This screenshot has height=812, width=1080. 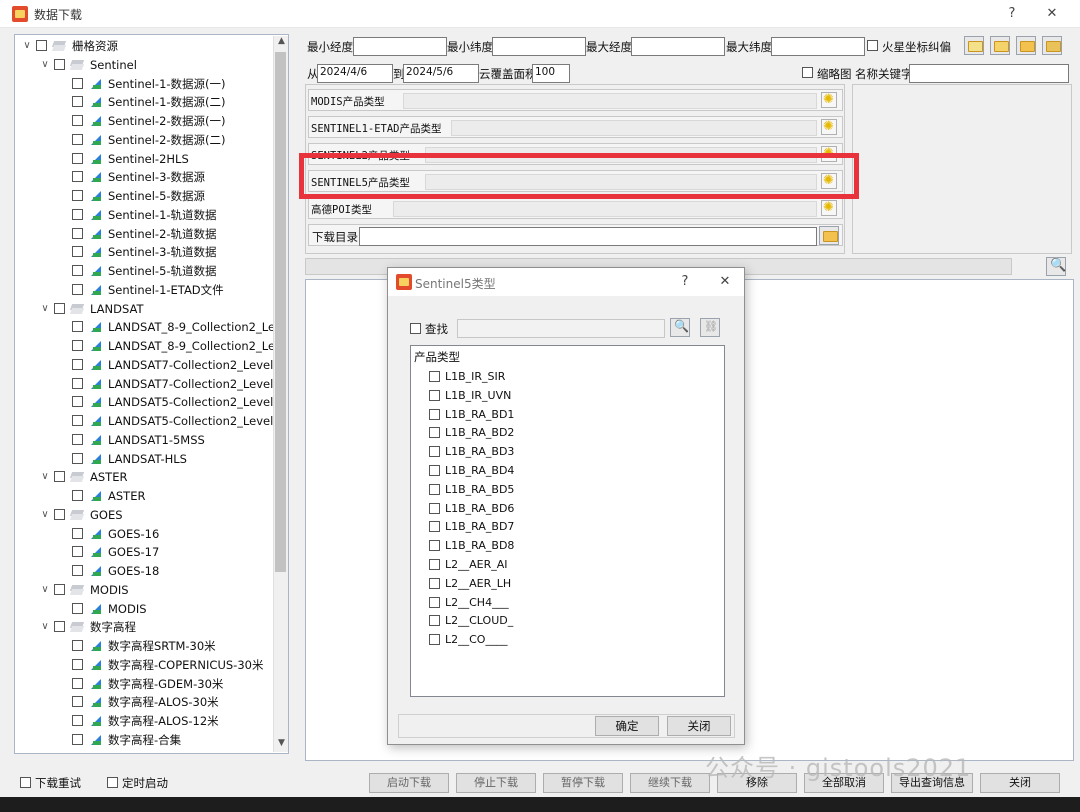 What do you see at coordinates (670, 783) in the screenshot?
I see `resume-download-button: 继续下载` at bounding box center [670, 783].